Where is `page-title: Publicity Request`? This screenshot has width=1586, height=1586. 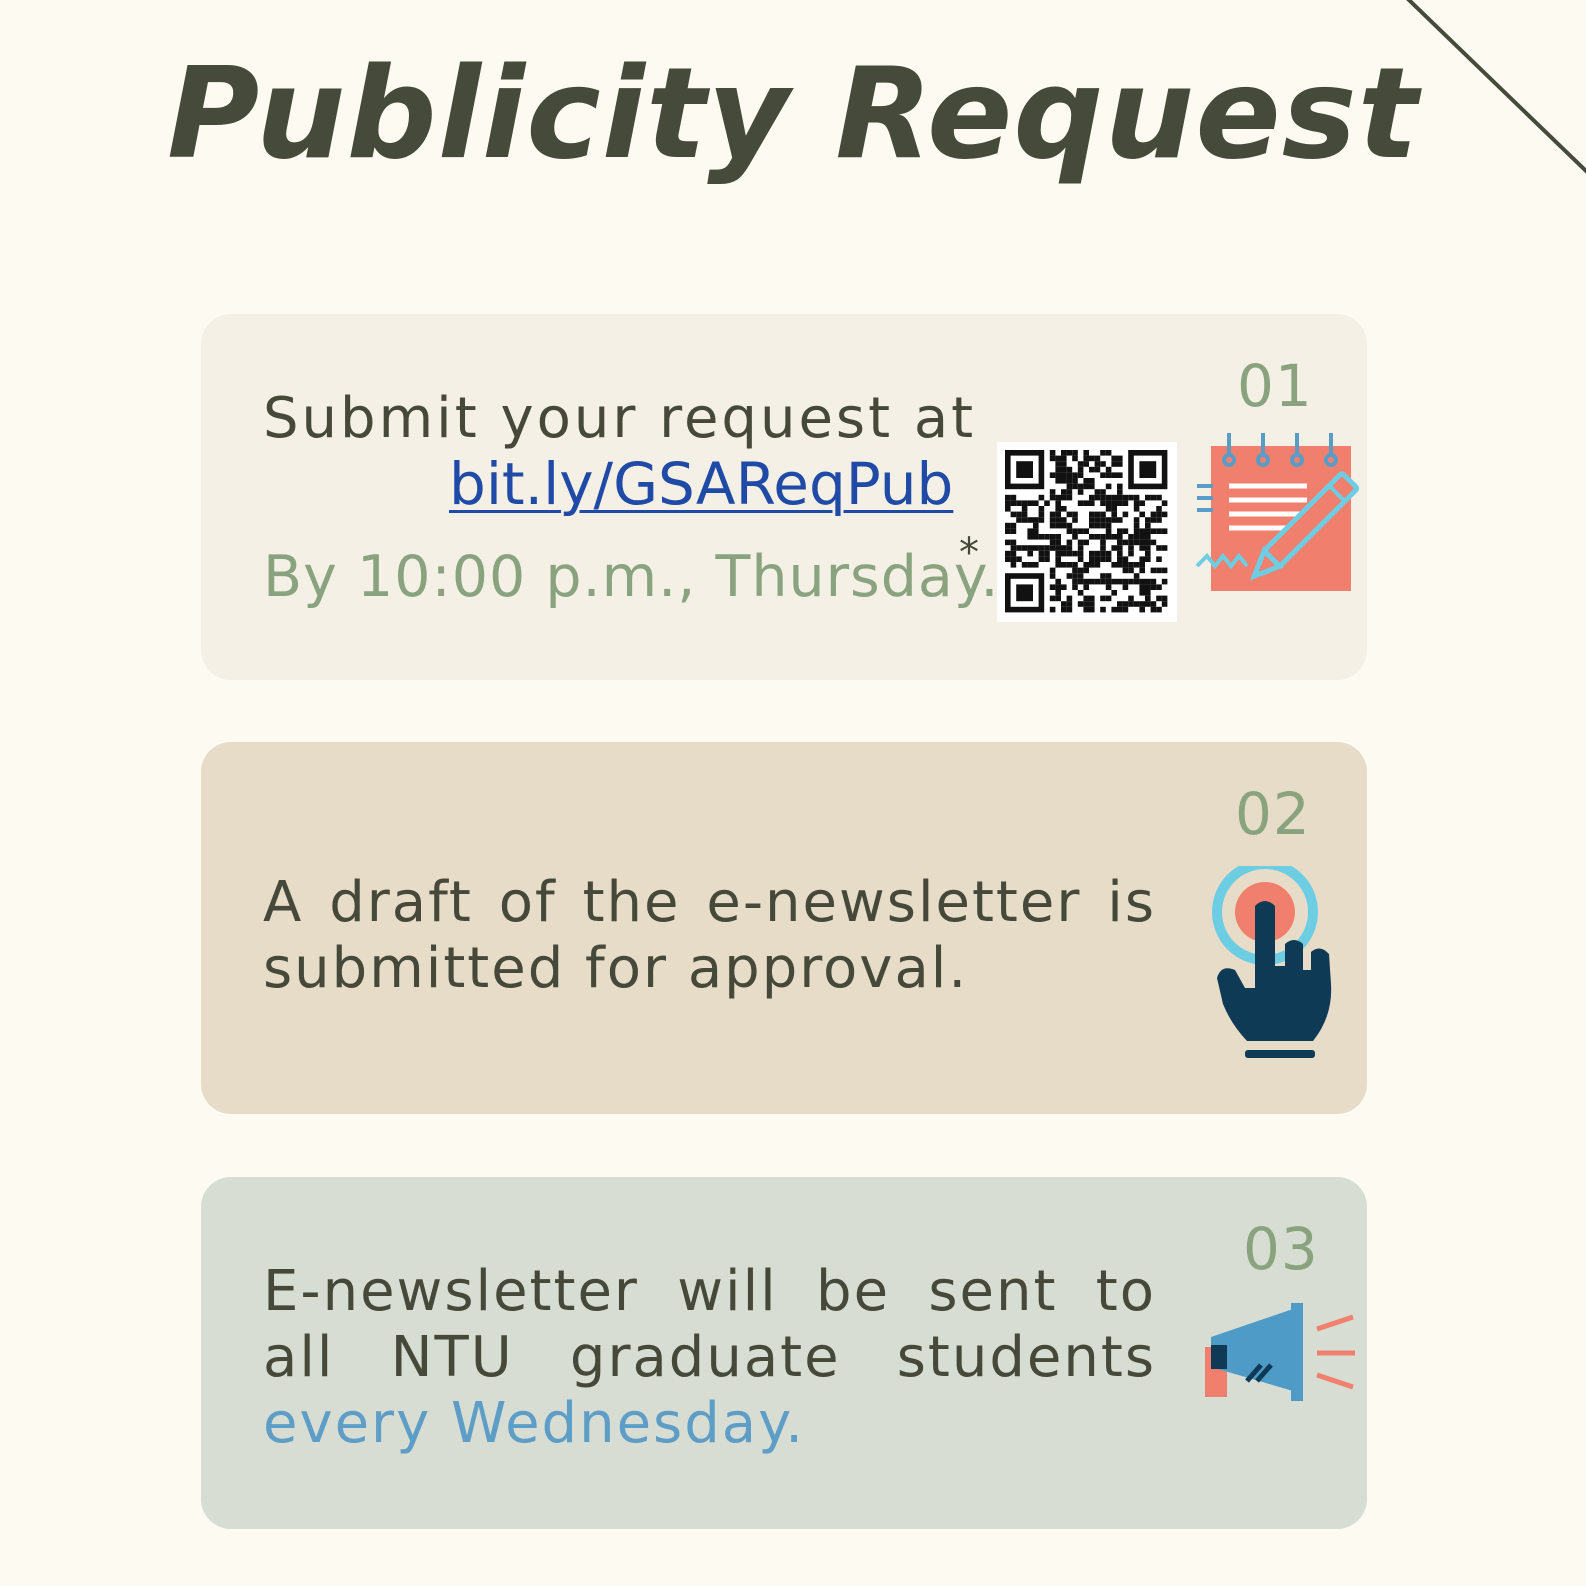
page-title: Publicity Request is located at coordinates (793, 113).